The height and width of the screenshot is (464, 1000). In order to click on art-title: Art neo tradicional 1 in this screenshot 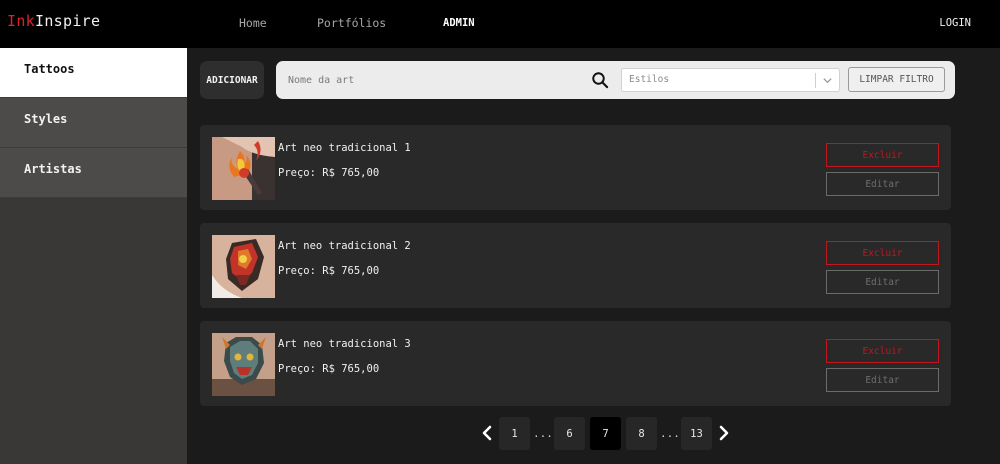, I will do `click(344, 148)`.